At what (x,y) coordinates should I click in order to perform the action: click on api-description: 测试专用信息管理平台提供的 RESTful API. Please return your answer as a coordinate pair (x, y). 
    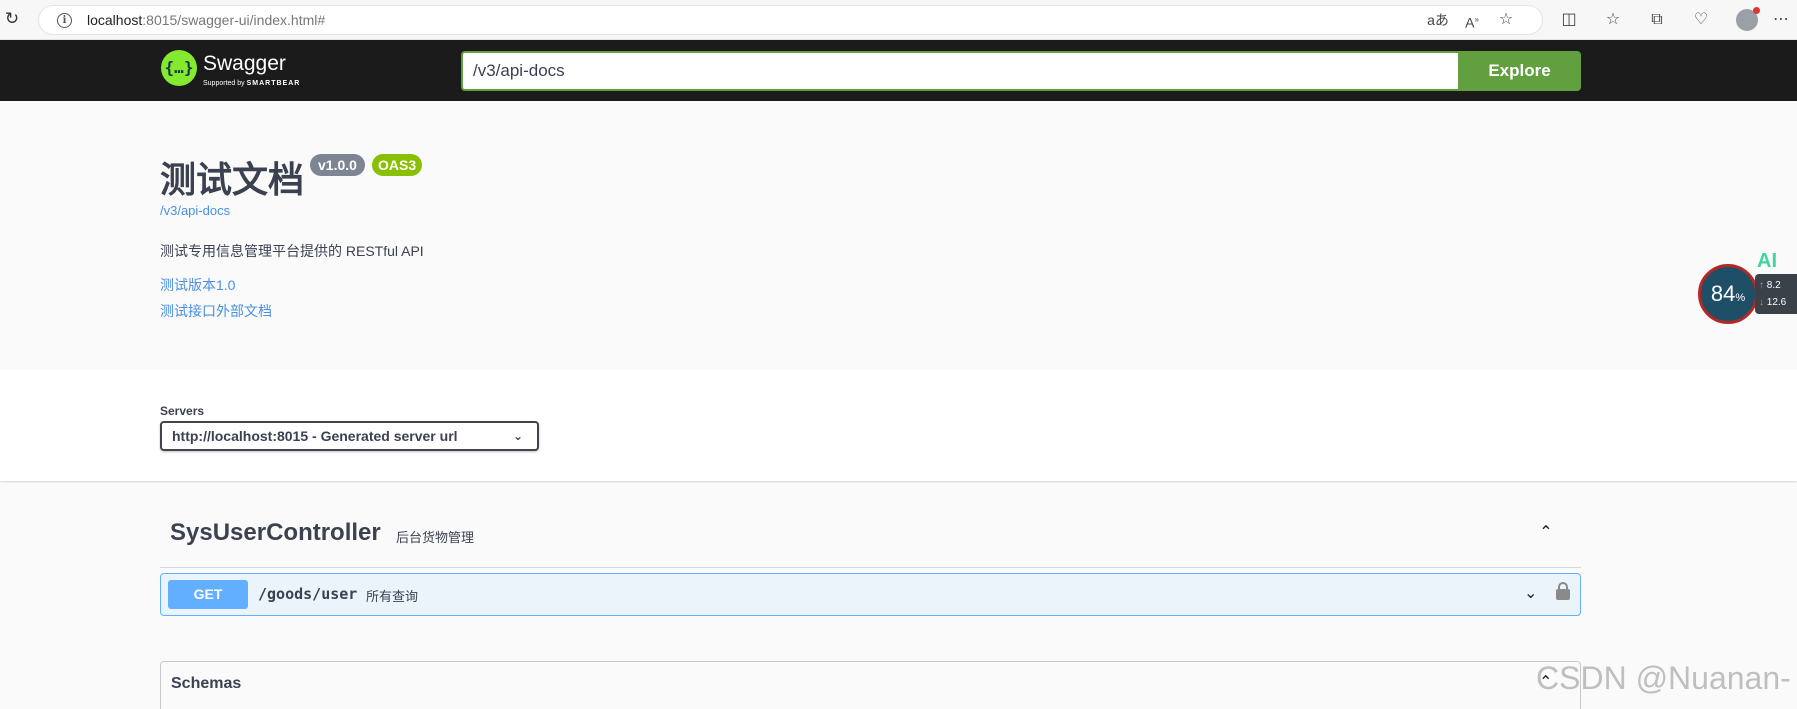
    Looking at the image, I should click on (292, 251).